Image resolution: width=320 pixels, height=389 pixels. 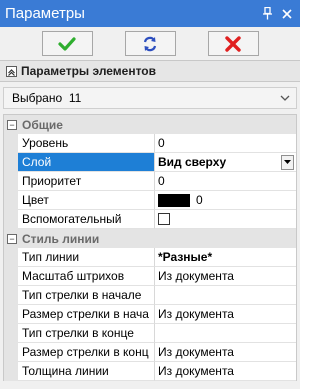 I want to click on group-line-style-title: Стиль линии, so click(x=61, y=238).